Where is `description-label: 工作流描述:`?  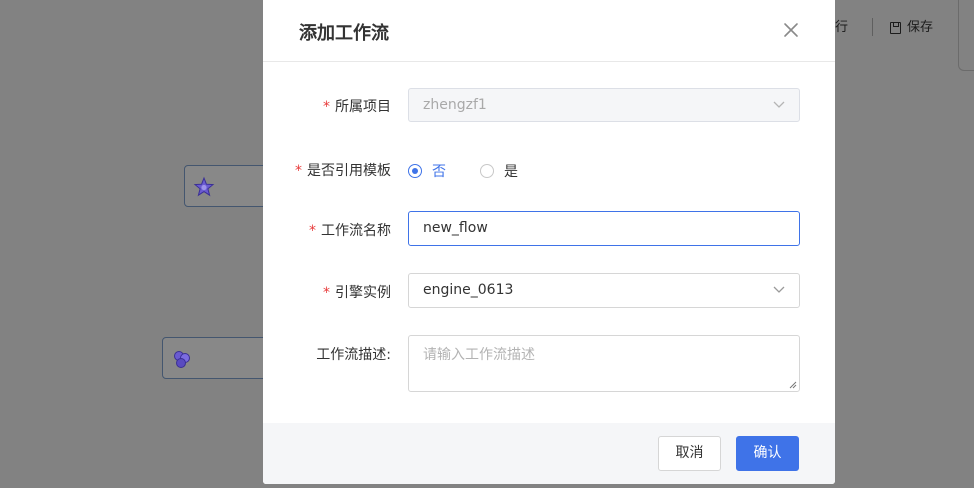 description-label: 工作流描述: is located at coordinates (353, 355).